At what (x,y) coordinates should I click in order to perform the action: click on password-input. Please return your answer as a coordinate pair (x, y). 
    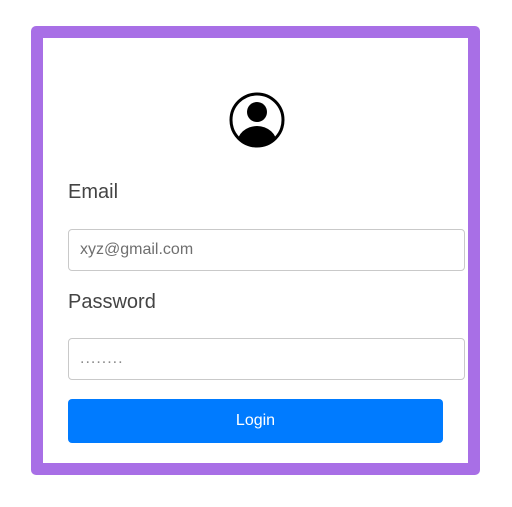
    Looking at the image, I should click on (266, 359).